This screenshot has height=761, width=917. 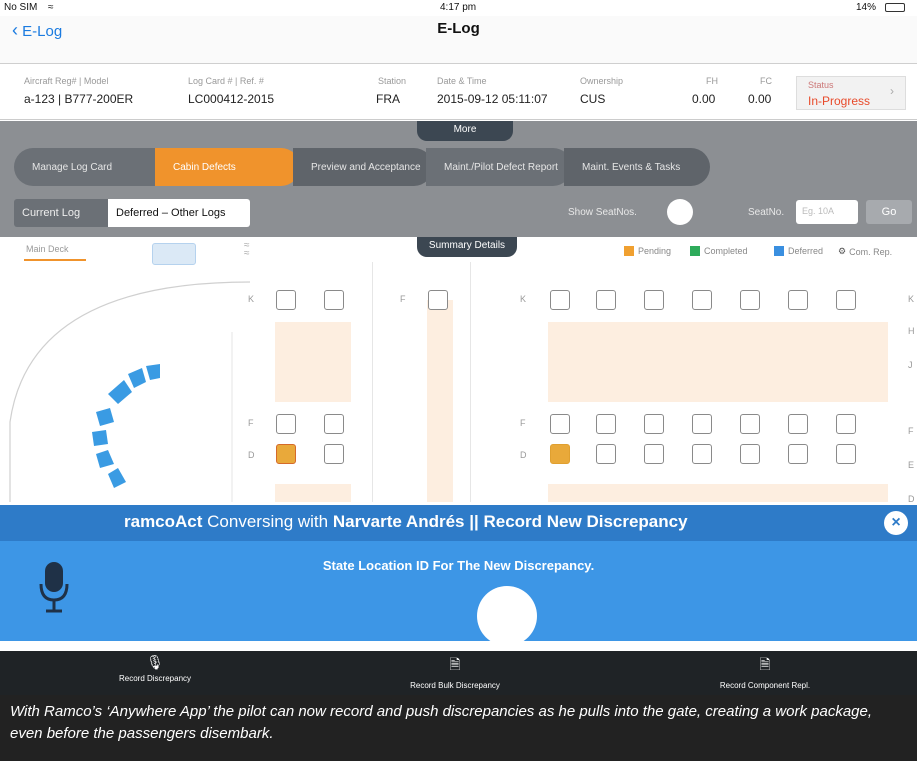 What do you see at coordinates (602, 212) in the screenshot?
I see `show-seatnos-label: Show SeatNos.` at bounding box center [602, 212].